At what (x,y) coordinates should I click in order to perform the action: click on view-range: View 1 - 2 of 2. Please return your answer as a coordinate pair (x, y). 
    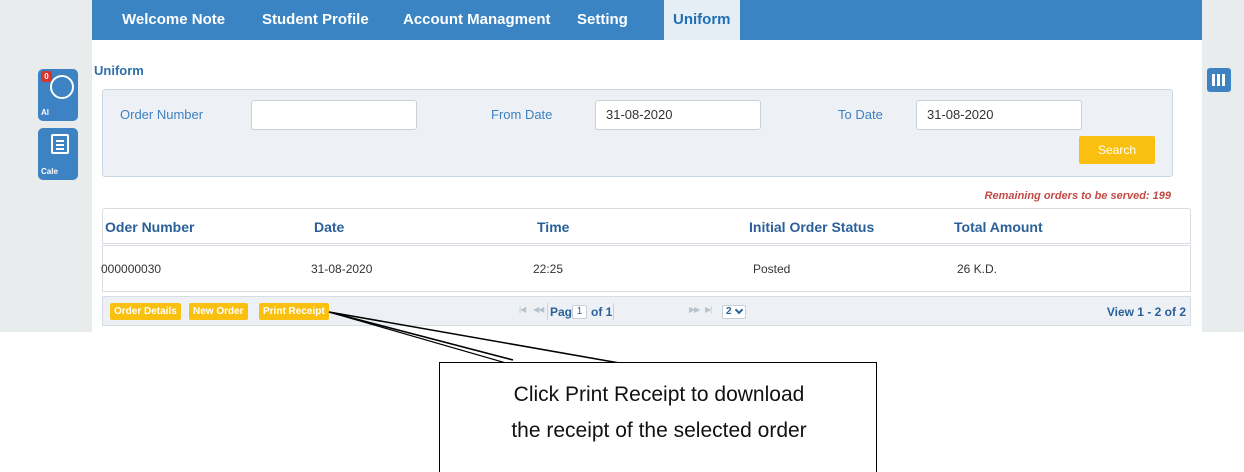
    Looking at the image, I should click on (1146, 312).